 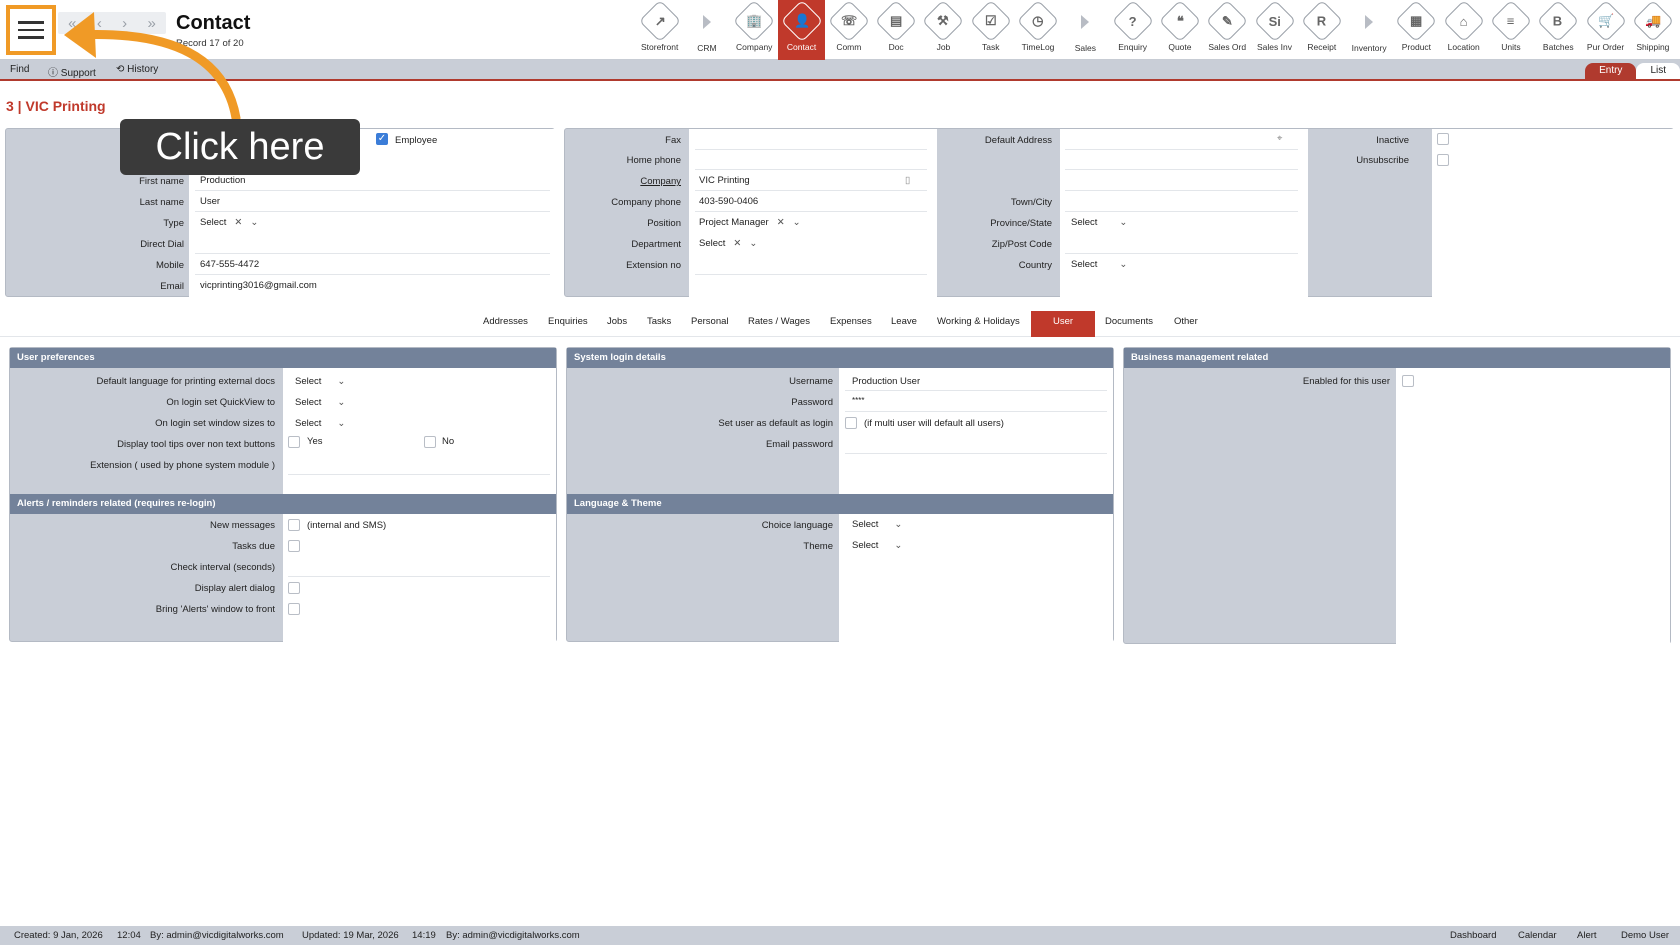 What do you see at coordinates (779, 324) in the screenshot?
I see `tab-rates-wages: Rates / Wages` at bounding box center [779, 324].